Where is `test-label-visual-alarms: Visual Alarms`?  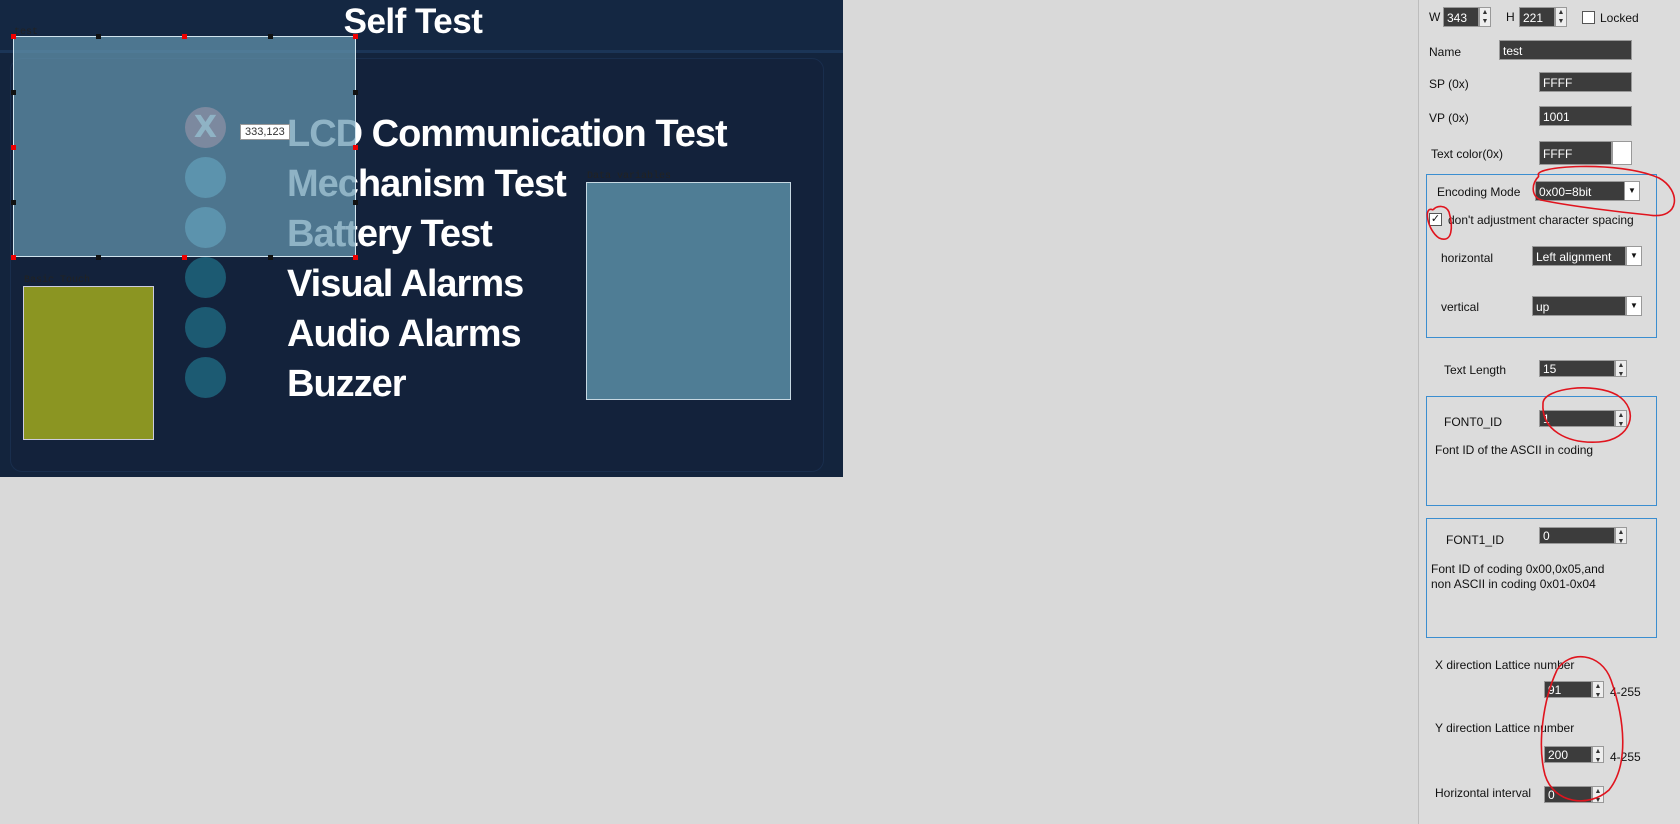 test-label-visual-alarms: Visual Alarms is located at coordinates (405, 284).